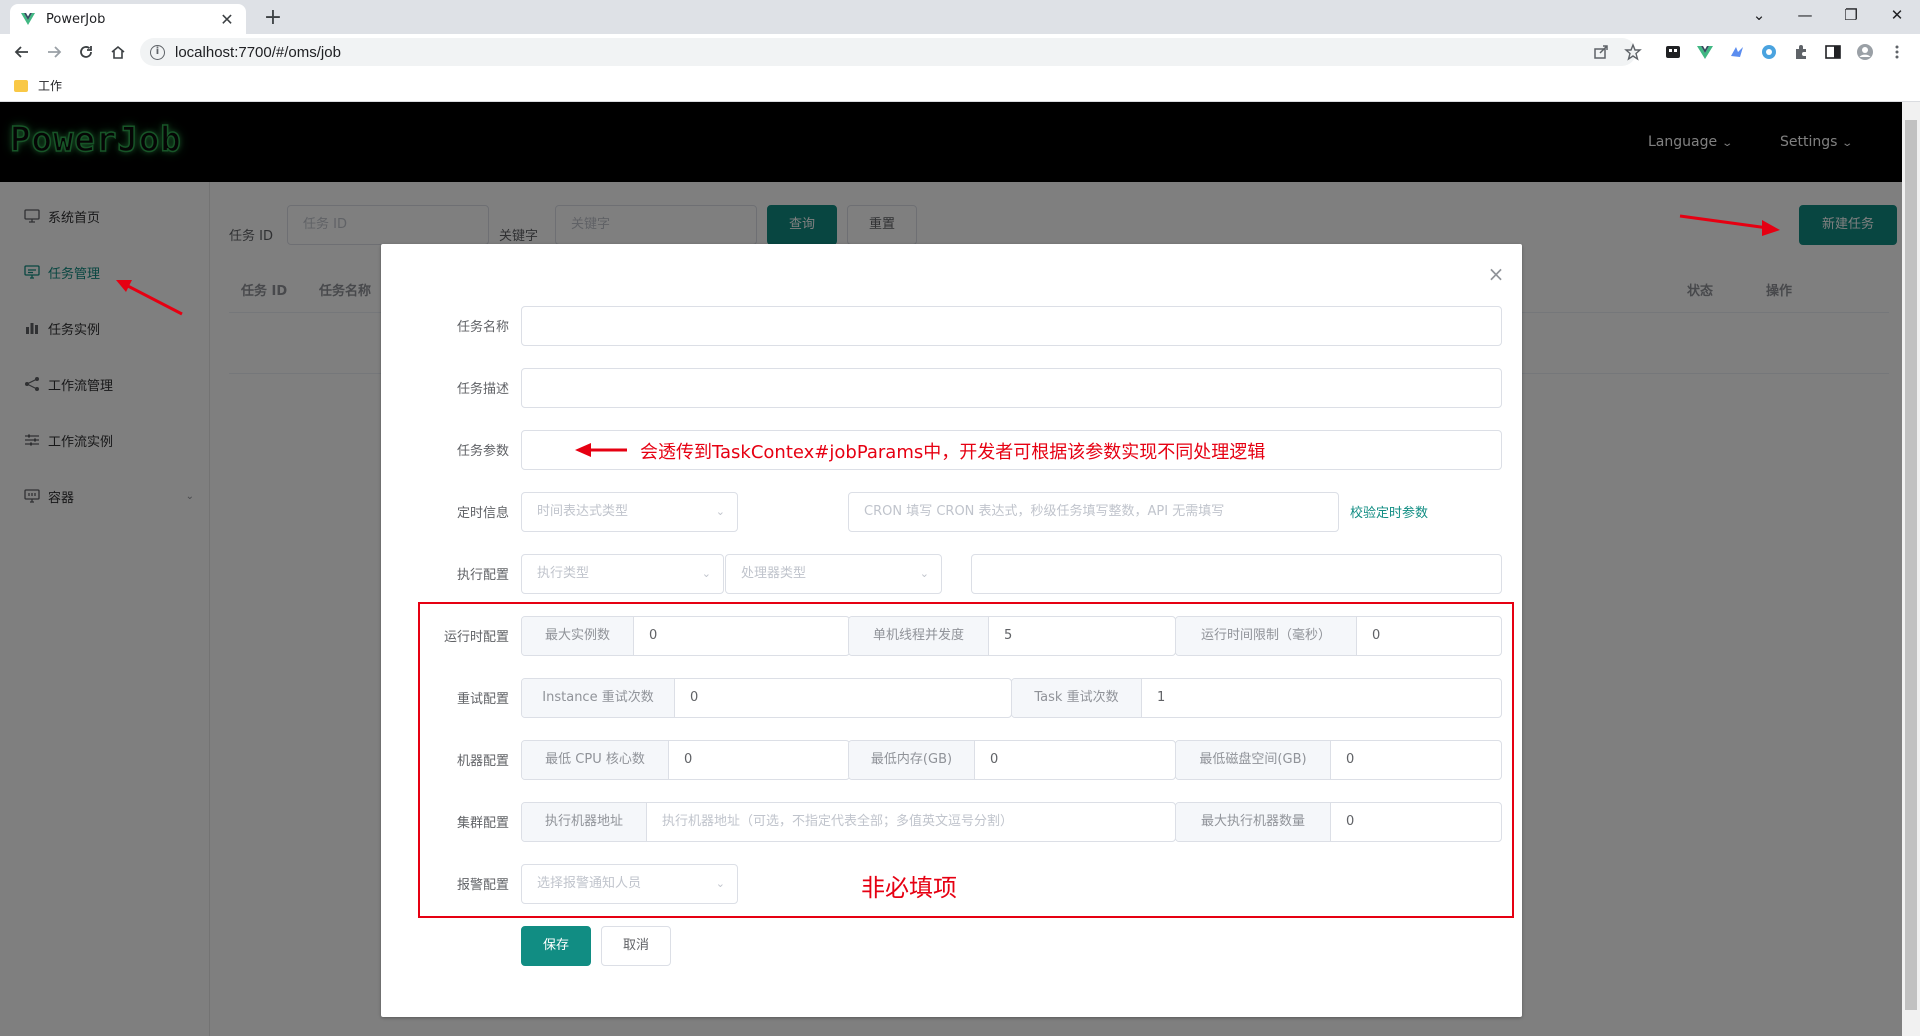 This screenshot has width=1920, height=1036. I want to click on time-limit-field: 运行时间限制（毫秒） 0, so click(1338, 636).